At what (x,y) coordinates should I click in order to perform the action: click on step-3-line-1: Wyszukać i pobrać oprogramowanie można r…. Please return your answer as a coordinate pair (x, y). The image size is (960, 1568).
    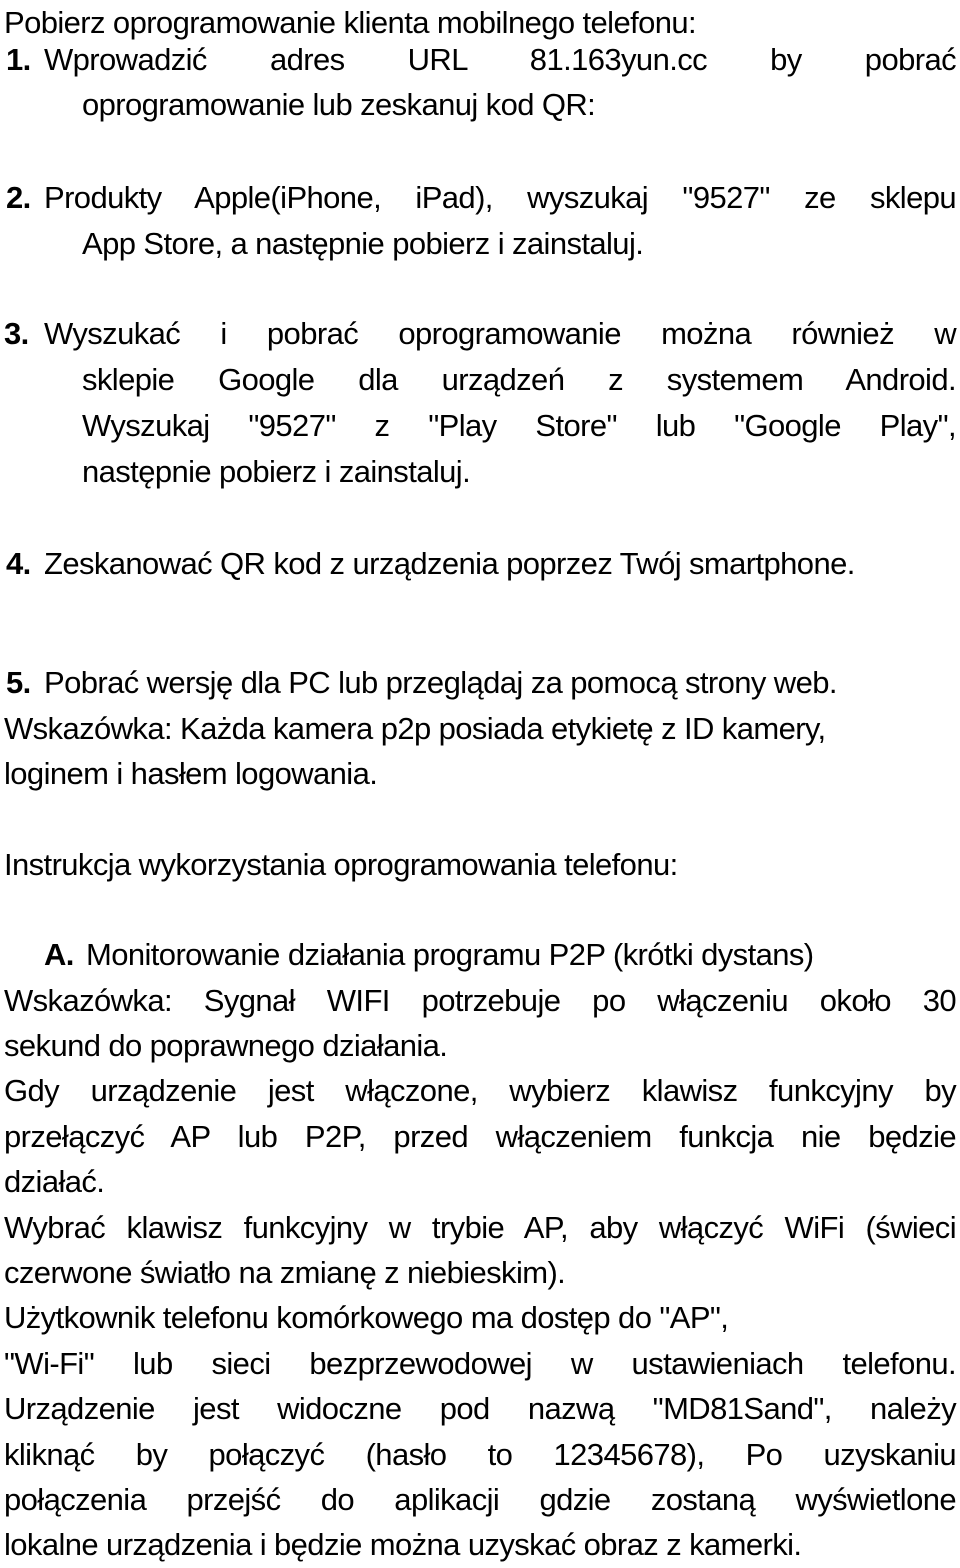
    Looking at the image, I should click on (500, 333).